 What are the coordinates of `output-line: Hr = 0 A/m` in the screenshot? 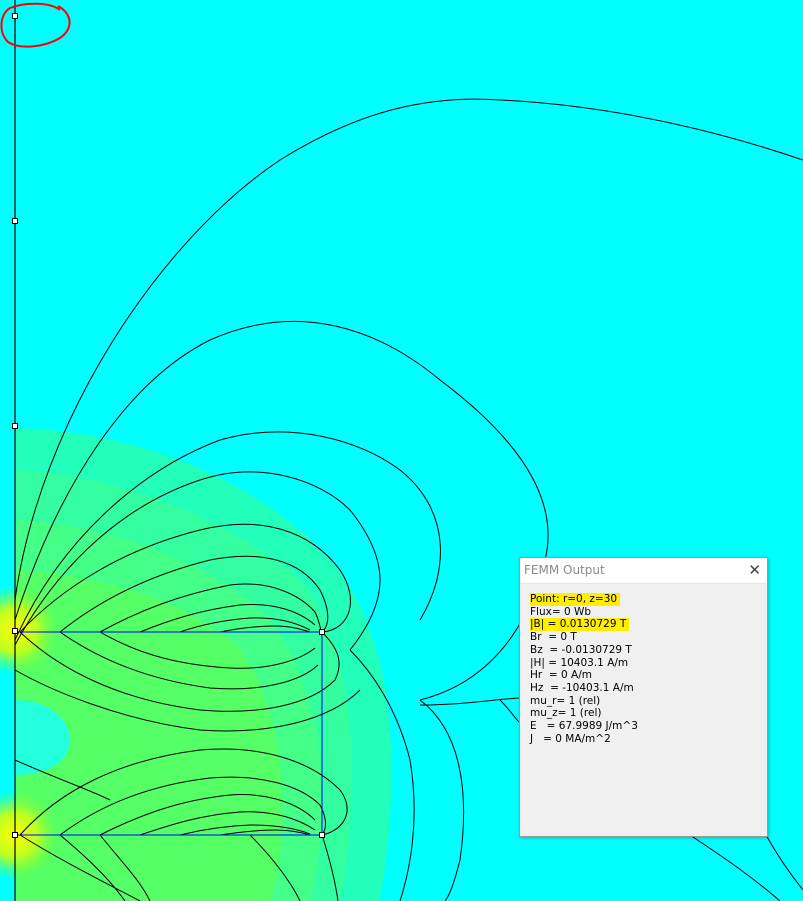 It's located at (648, 675).